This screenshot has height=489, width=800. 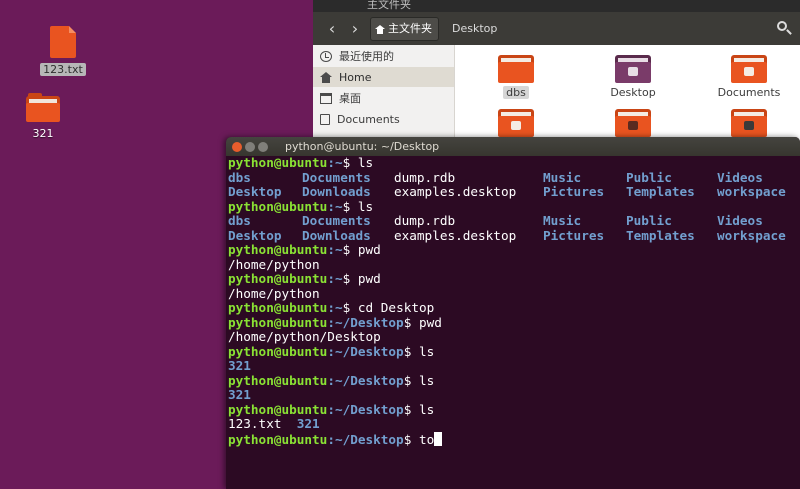 I want to click on file-manager-title: 主文件夹, so click(x=556, y=6).